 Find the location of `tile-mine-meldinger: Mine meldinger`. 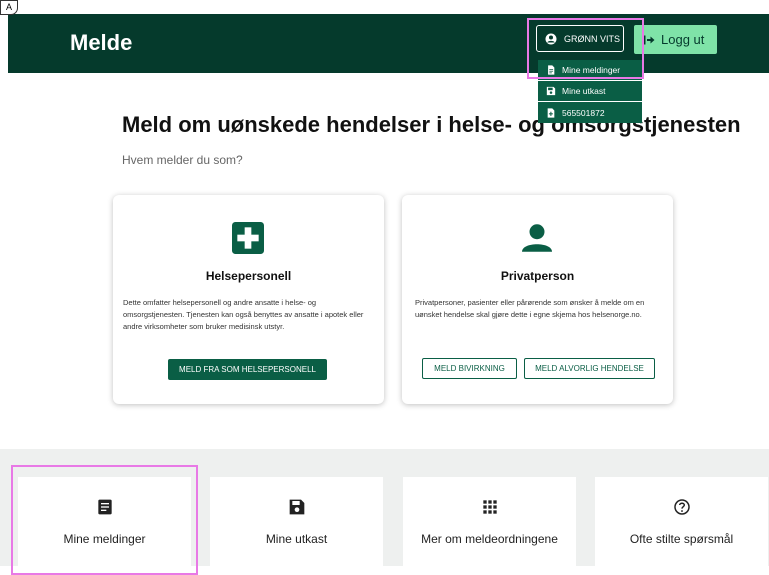

tile-mine-meldinger: Mine meldinger is located at coordinates (104, 521).